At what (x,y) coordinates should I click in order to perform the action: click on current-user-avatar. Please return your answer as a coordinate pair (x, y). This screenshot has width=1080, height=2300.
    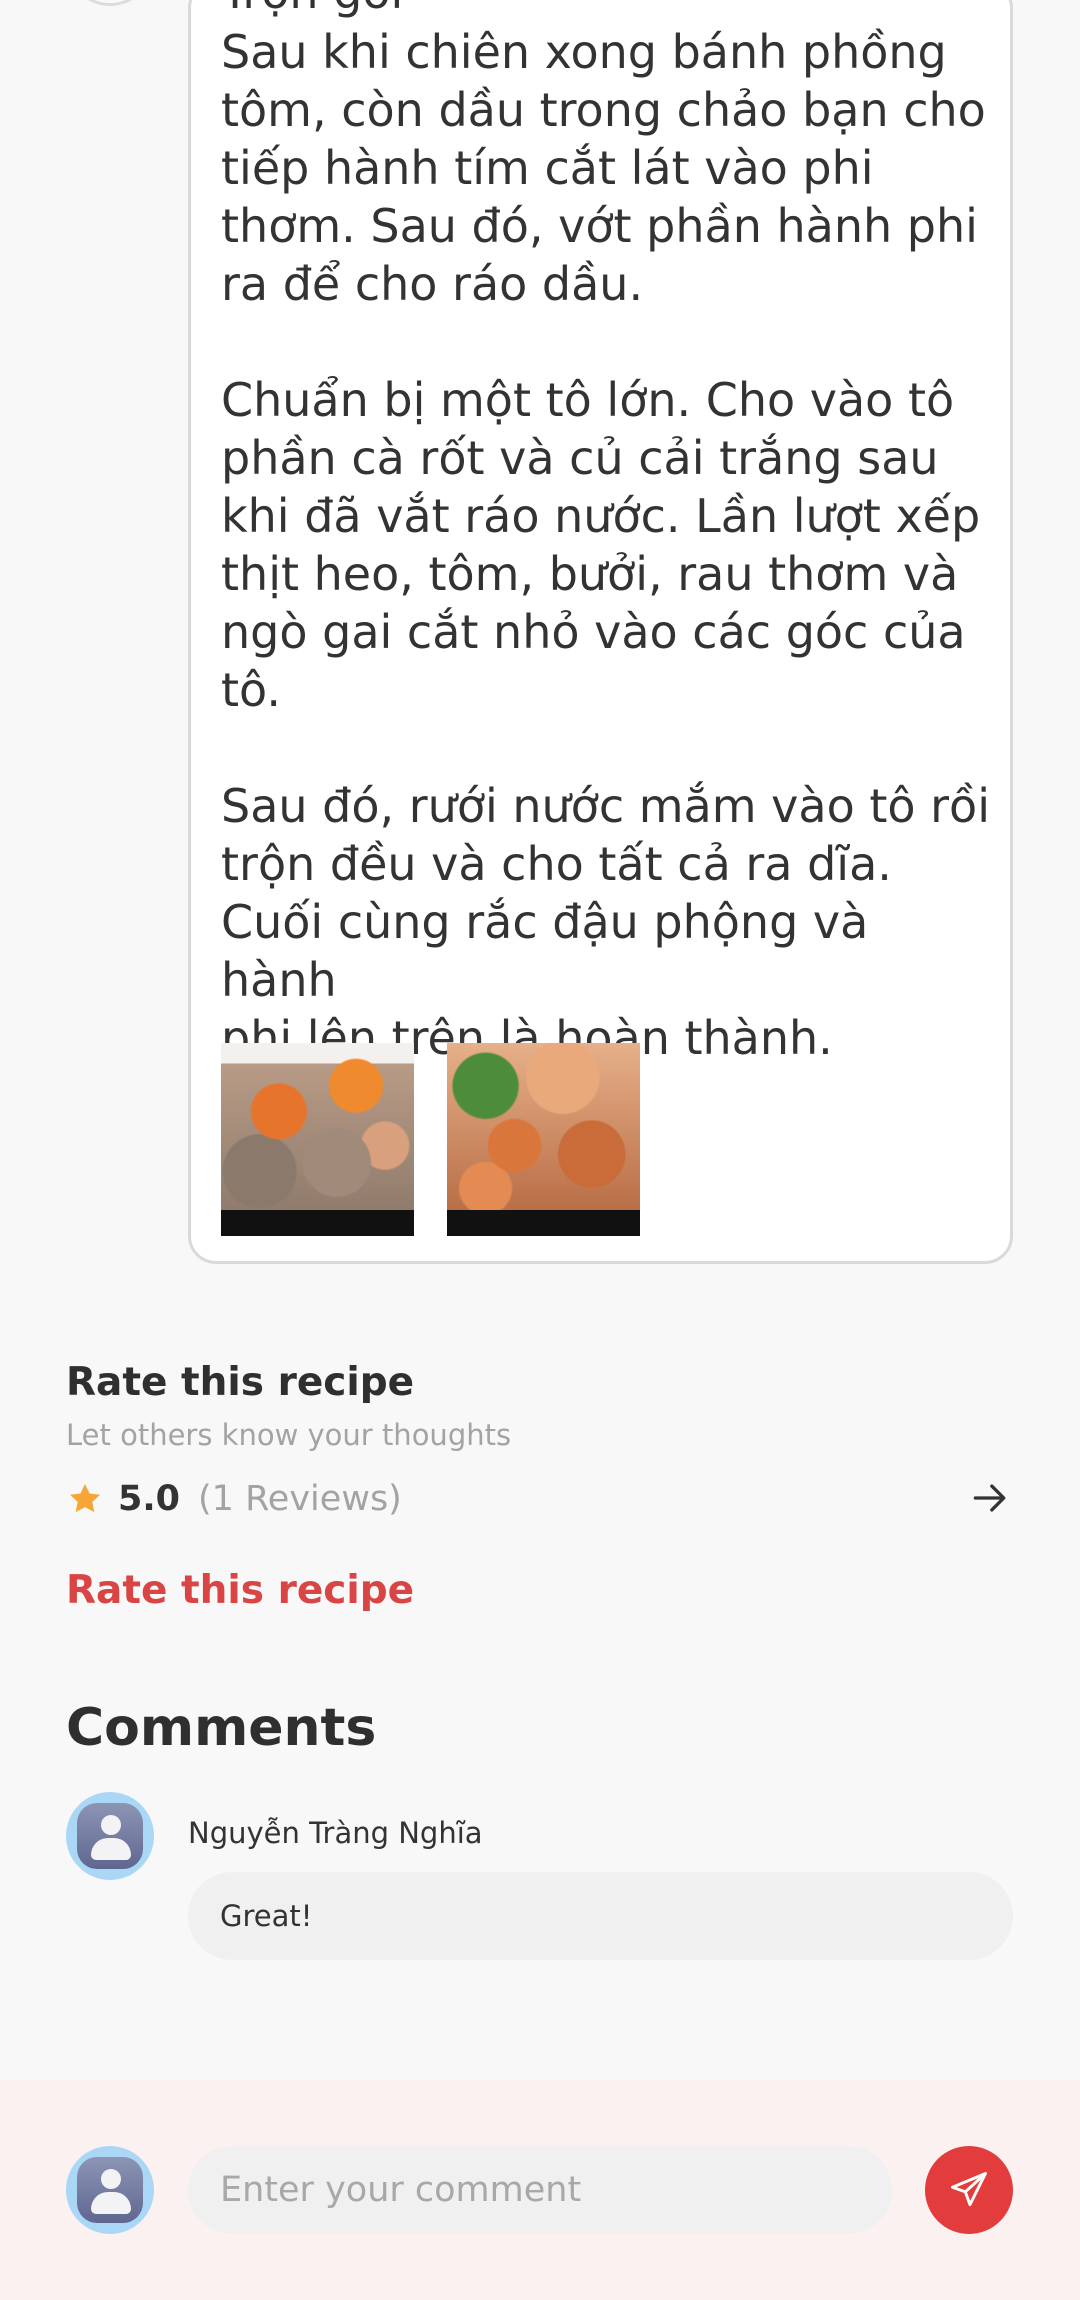
    Looking at the image, I should click on (110, 2190).